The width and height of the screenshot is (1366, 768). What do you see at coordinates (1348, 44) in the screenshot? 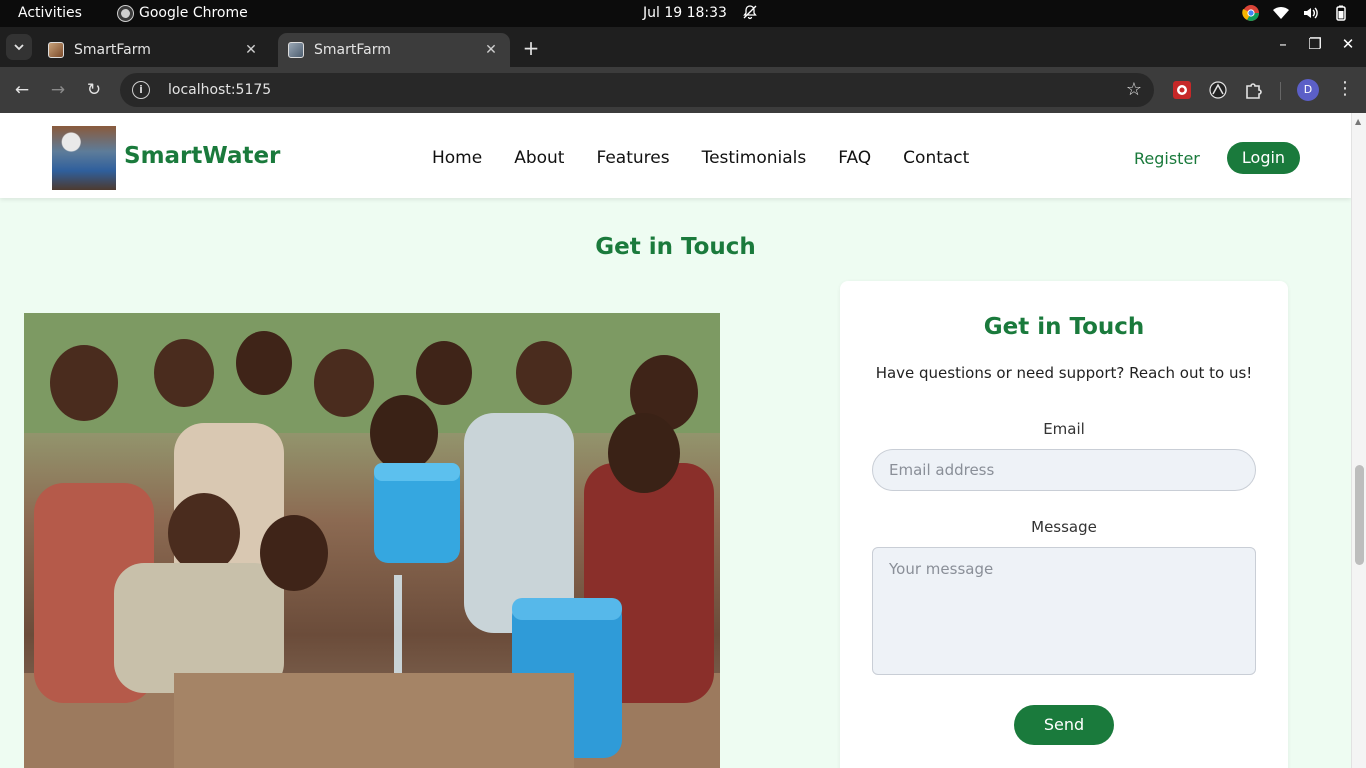
I see `close-window-button: ✕` at bounding box center [1348, 44].